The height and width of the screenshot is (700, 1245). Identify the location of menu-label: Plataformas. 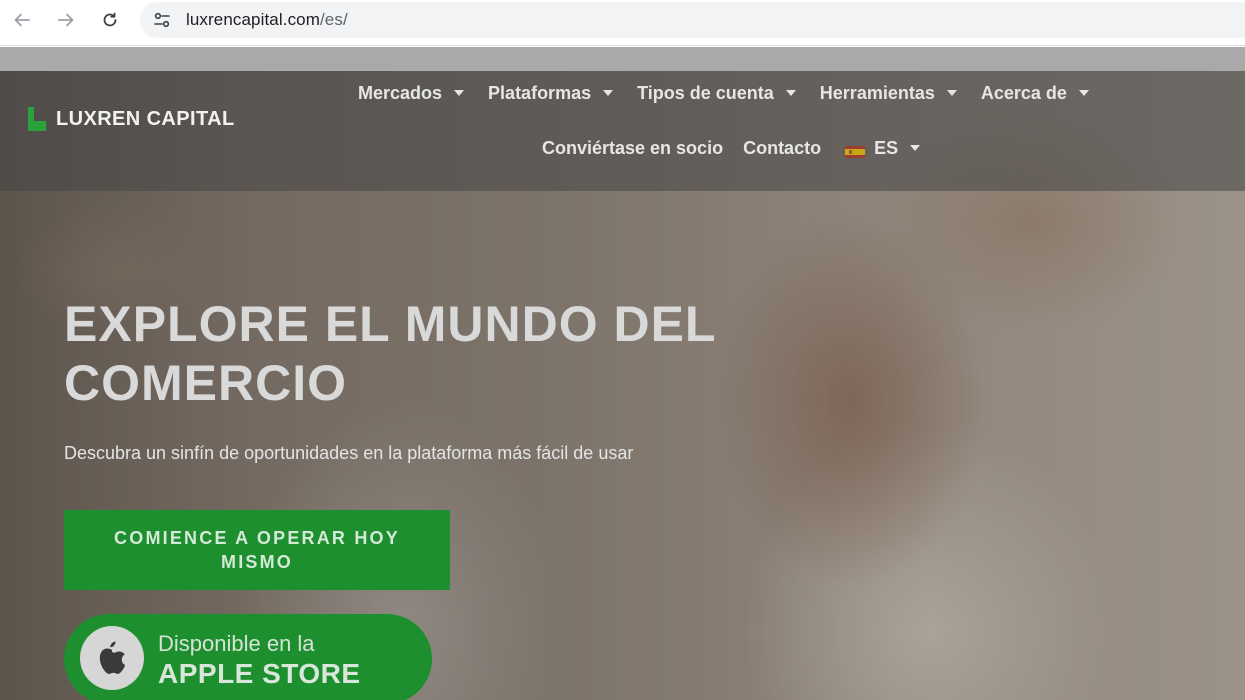
(540, 92).